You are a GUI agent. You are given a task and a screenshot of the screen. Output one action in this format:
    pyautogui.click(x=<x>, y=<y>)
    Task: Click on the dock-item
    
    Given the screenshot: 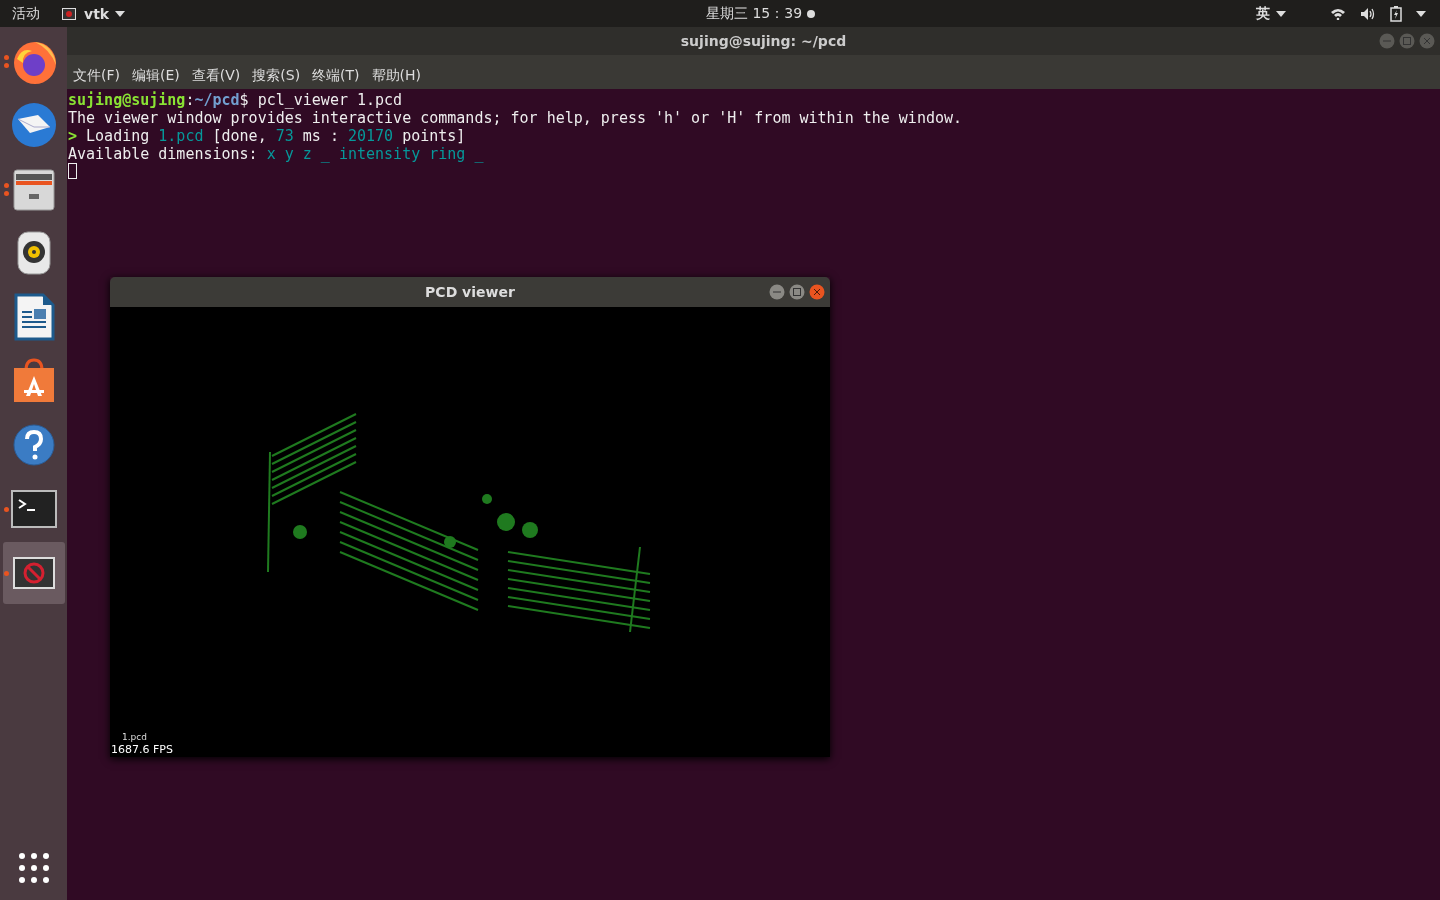 What is the action you would take?
    pyautogui.click(x=33, y=573)
    